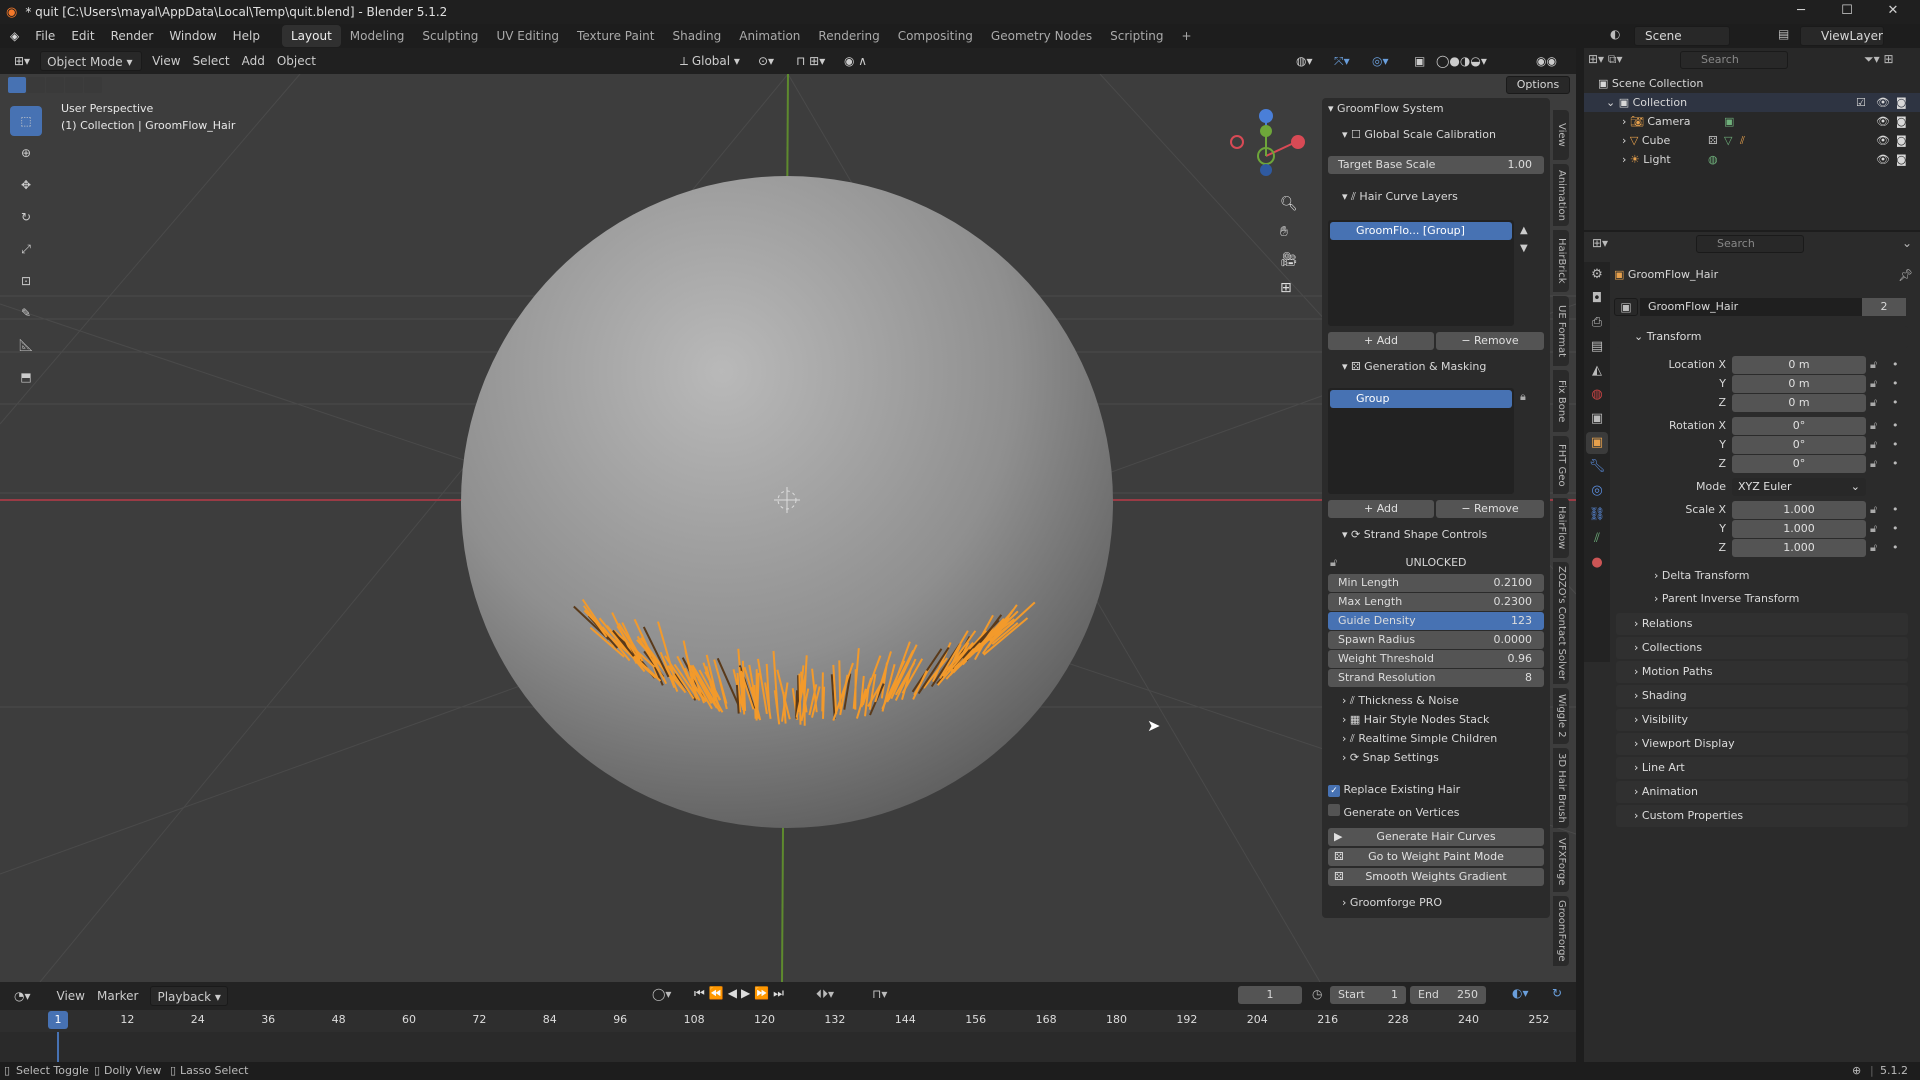 Image resolution: width=1920 pixels, height=1080 pixels. Describe the element at coordinates (1799, 384) in the screenshot. I see `location-y-field: 0 m` at that location.